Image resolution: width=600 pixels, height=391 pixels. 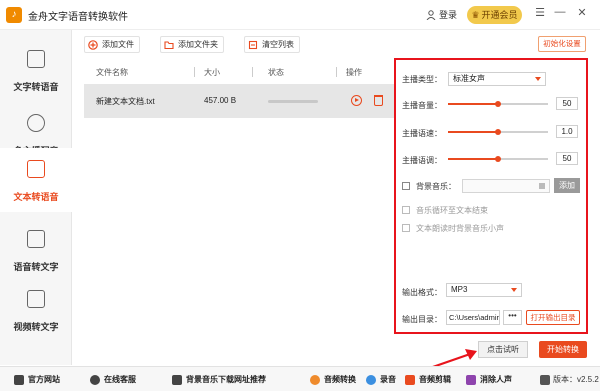 What do you see at coordinates (563, 349) in the screenshot?
I see `start-convert-button: 开始转换` at bounding box center [563, 349].